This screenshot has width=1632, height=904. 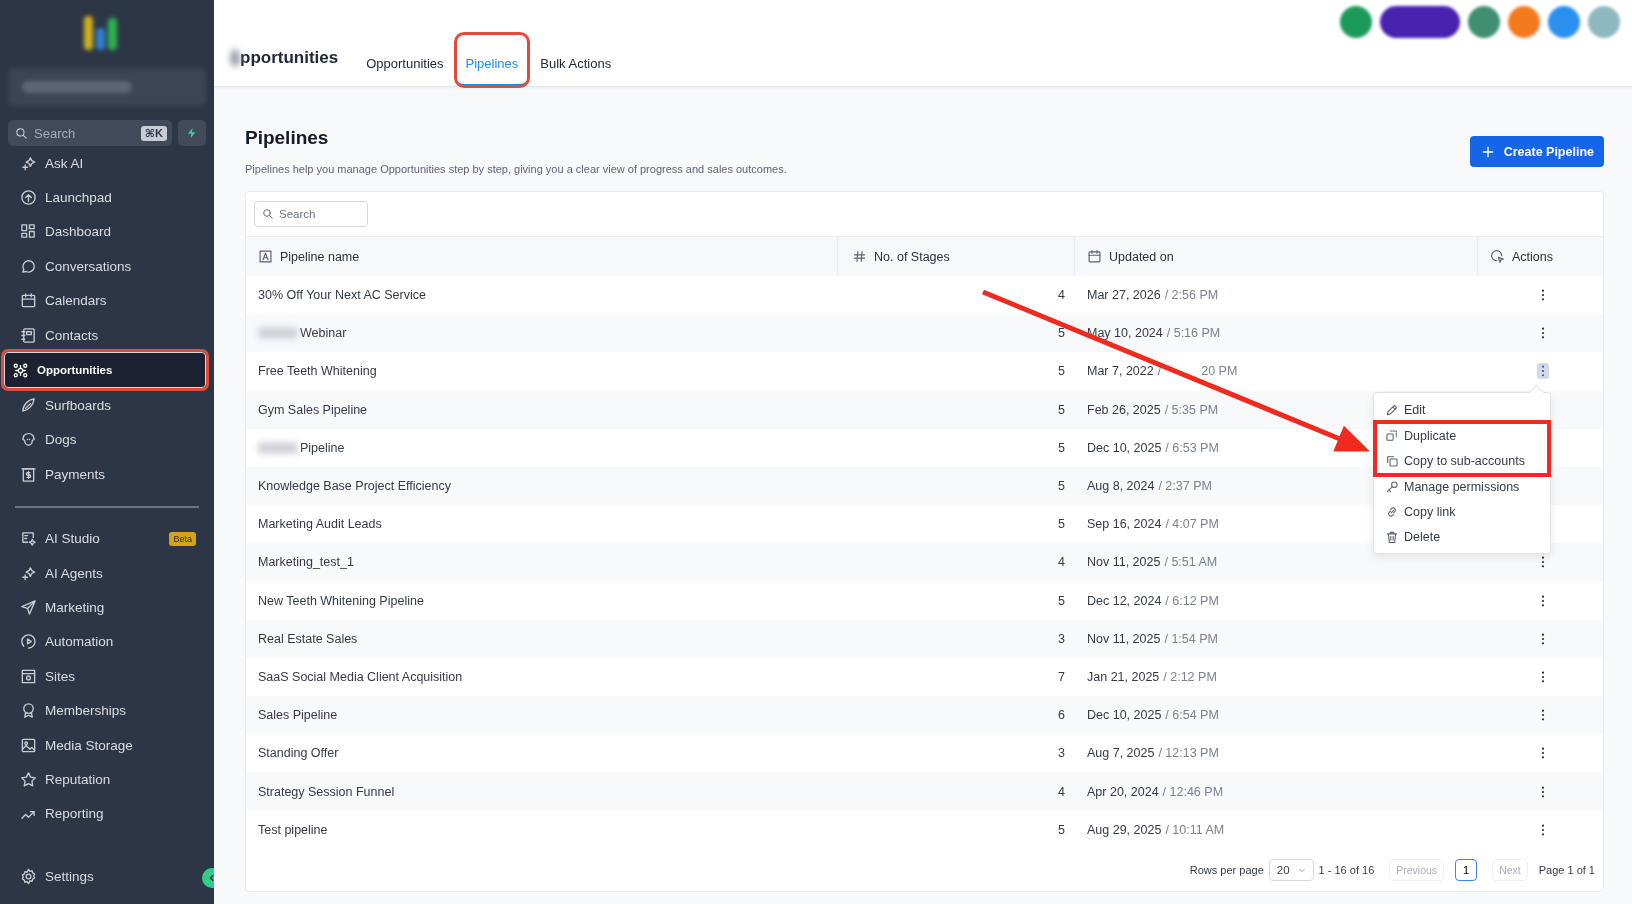 What do you see at coordinates (107, 87) in the screenshot?
I see `account-switcher` at bounding box center [107, 87].